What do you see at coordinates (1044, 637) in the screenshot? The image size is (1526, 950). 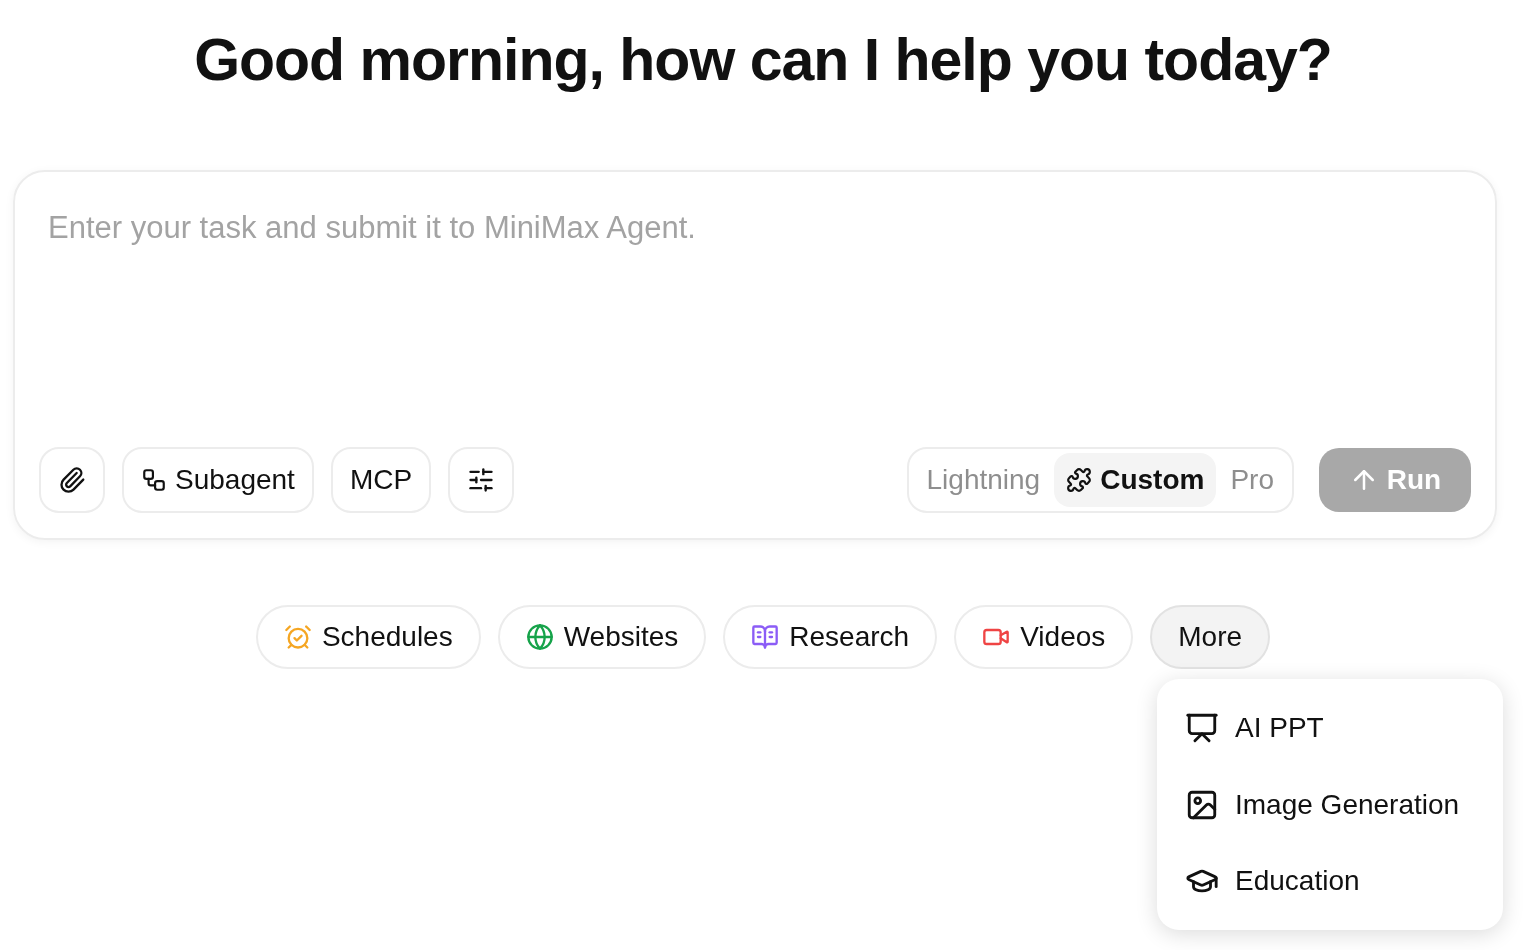 I see `shortcut-chip: Videos` at bounding box center [1044, 637].